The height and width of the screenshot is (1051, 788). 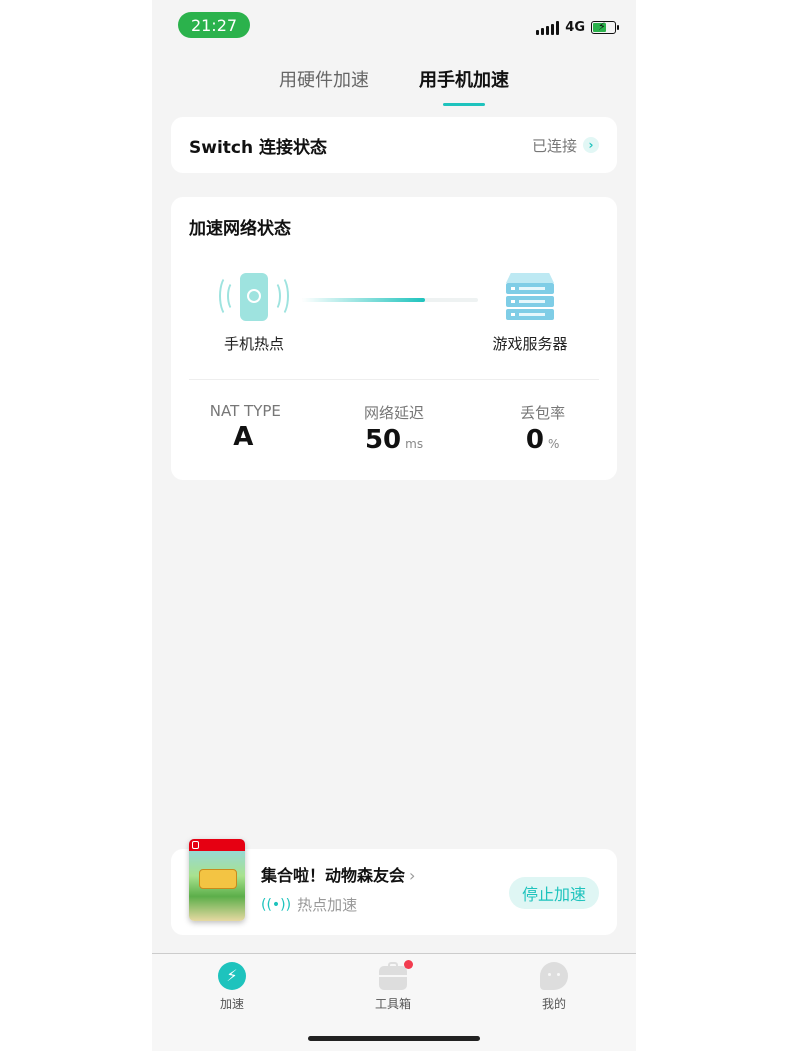 What do you see at coordinates (240, 229) in the screenshot?
I see `network-status-title: 加速网络状态` at bounding box center [240, 229].